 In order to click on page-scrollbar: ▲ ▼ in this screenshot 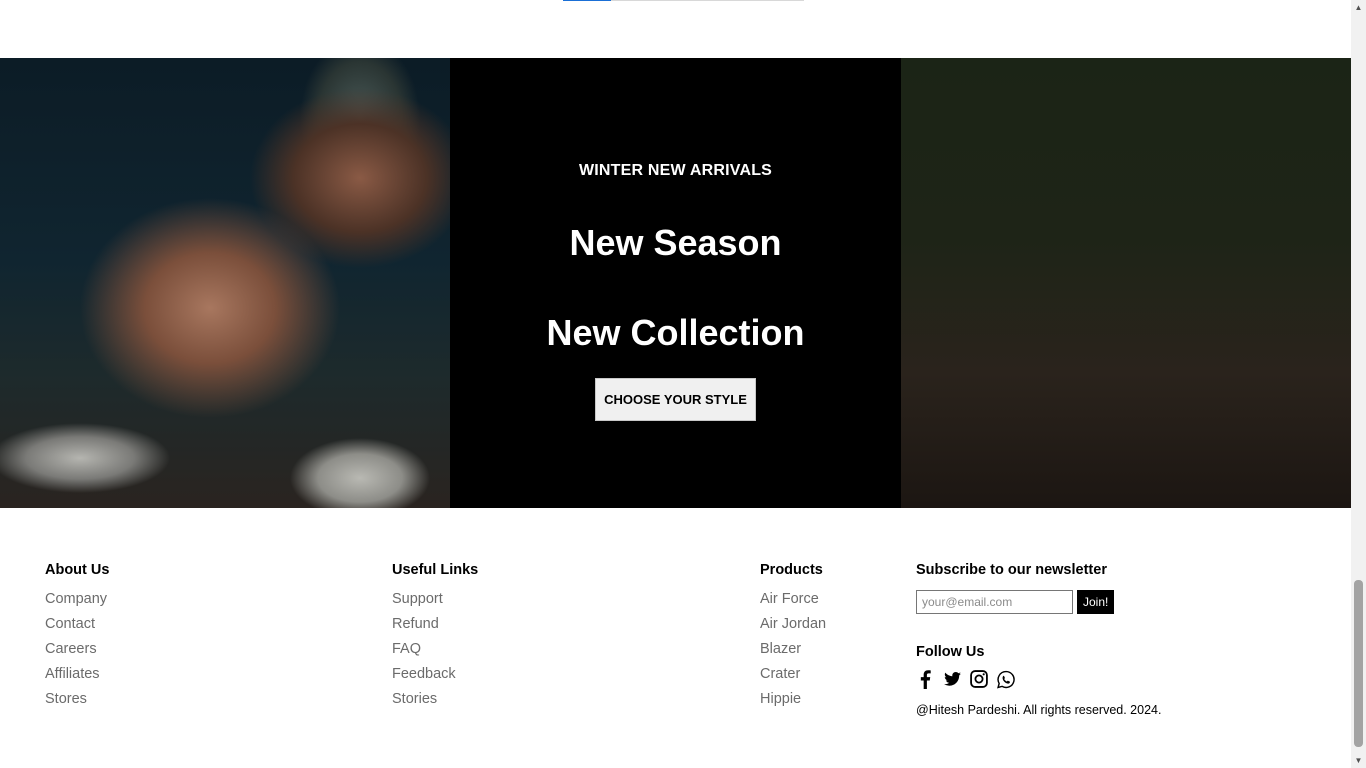, I will do `click(1358, 384)`.